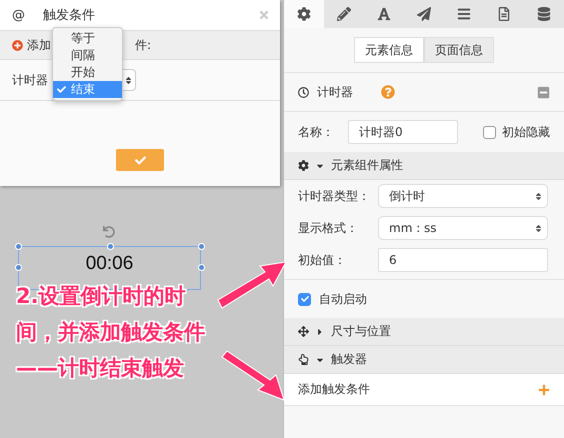 The width and height of the screenshot is (564, 438). I want to click on field-label: 计时器类型：, so click(334, 196).